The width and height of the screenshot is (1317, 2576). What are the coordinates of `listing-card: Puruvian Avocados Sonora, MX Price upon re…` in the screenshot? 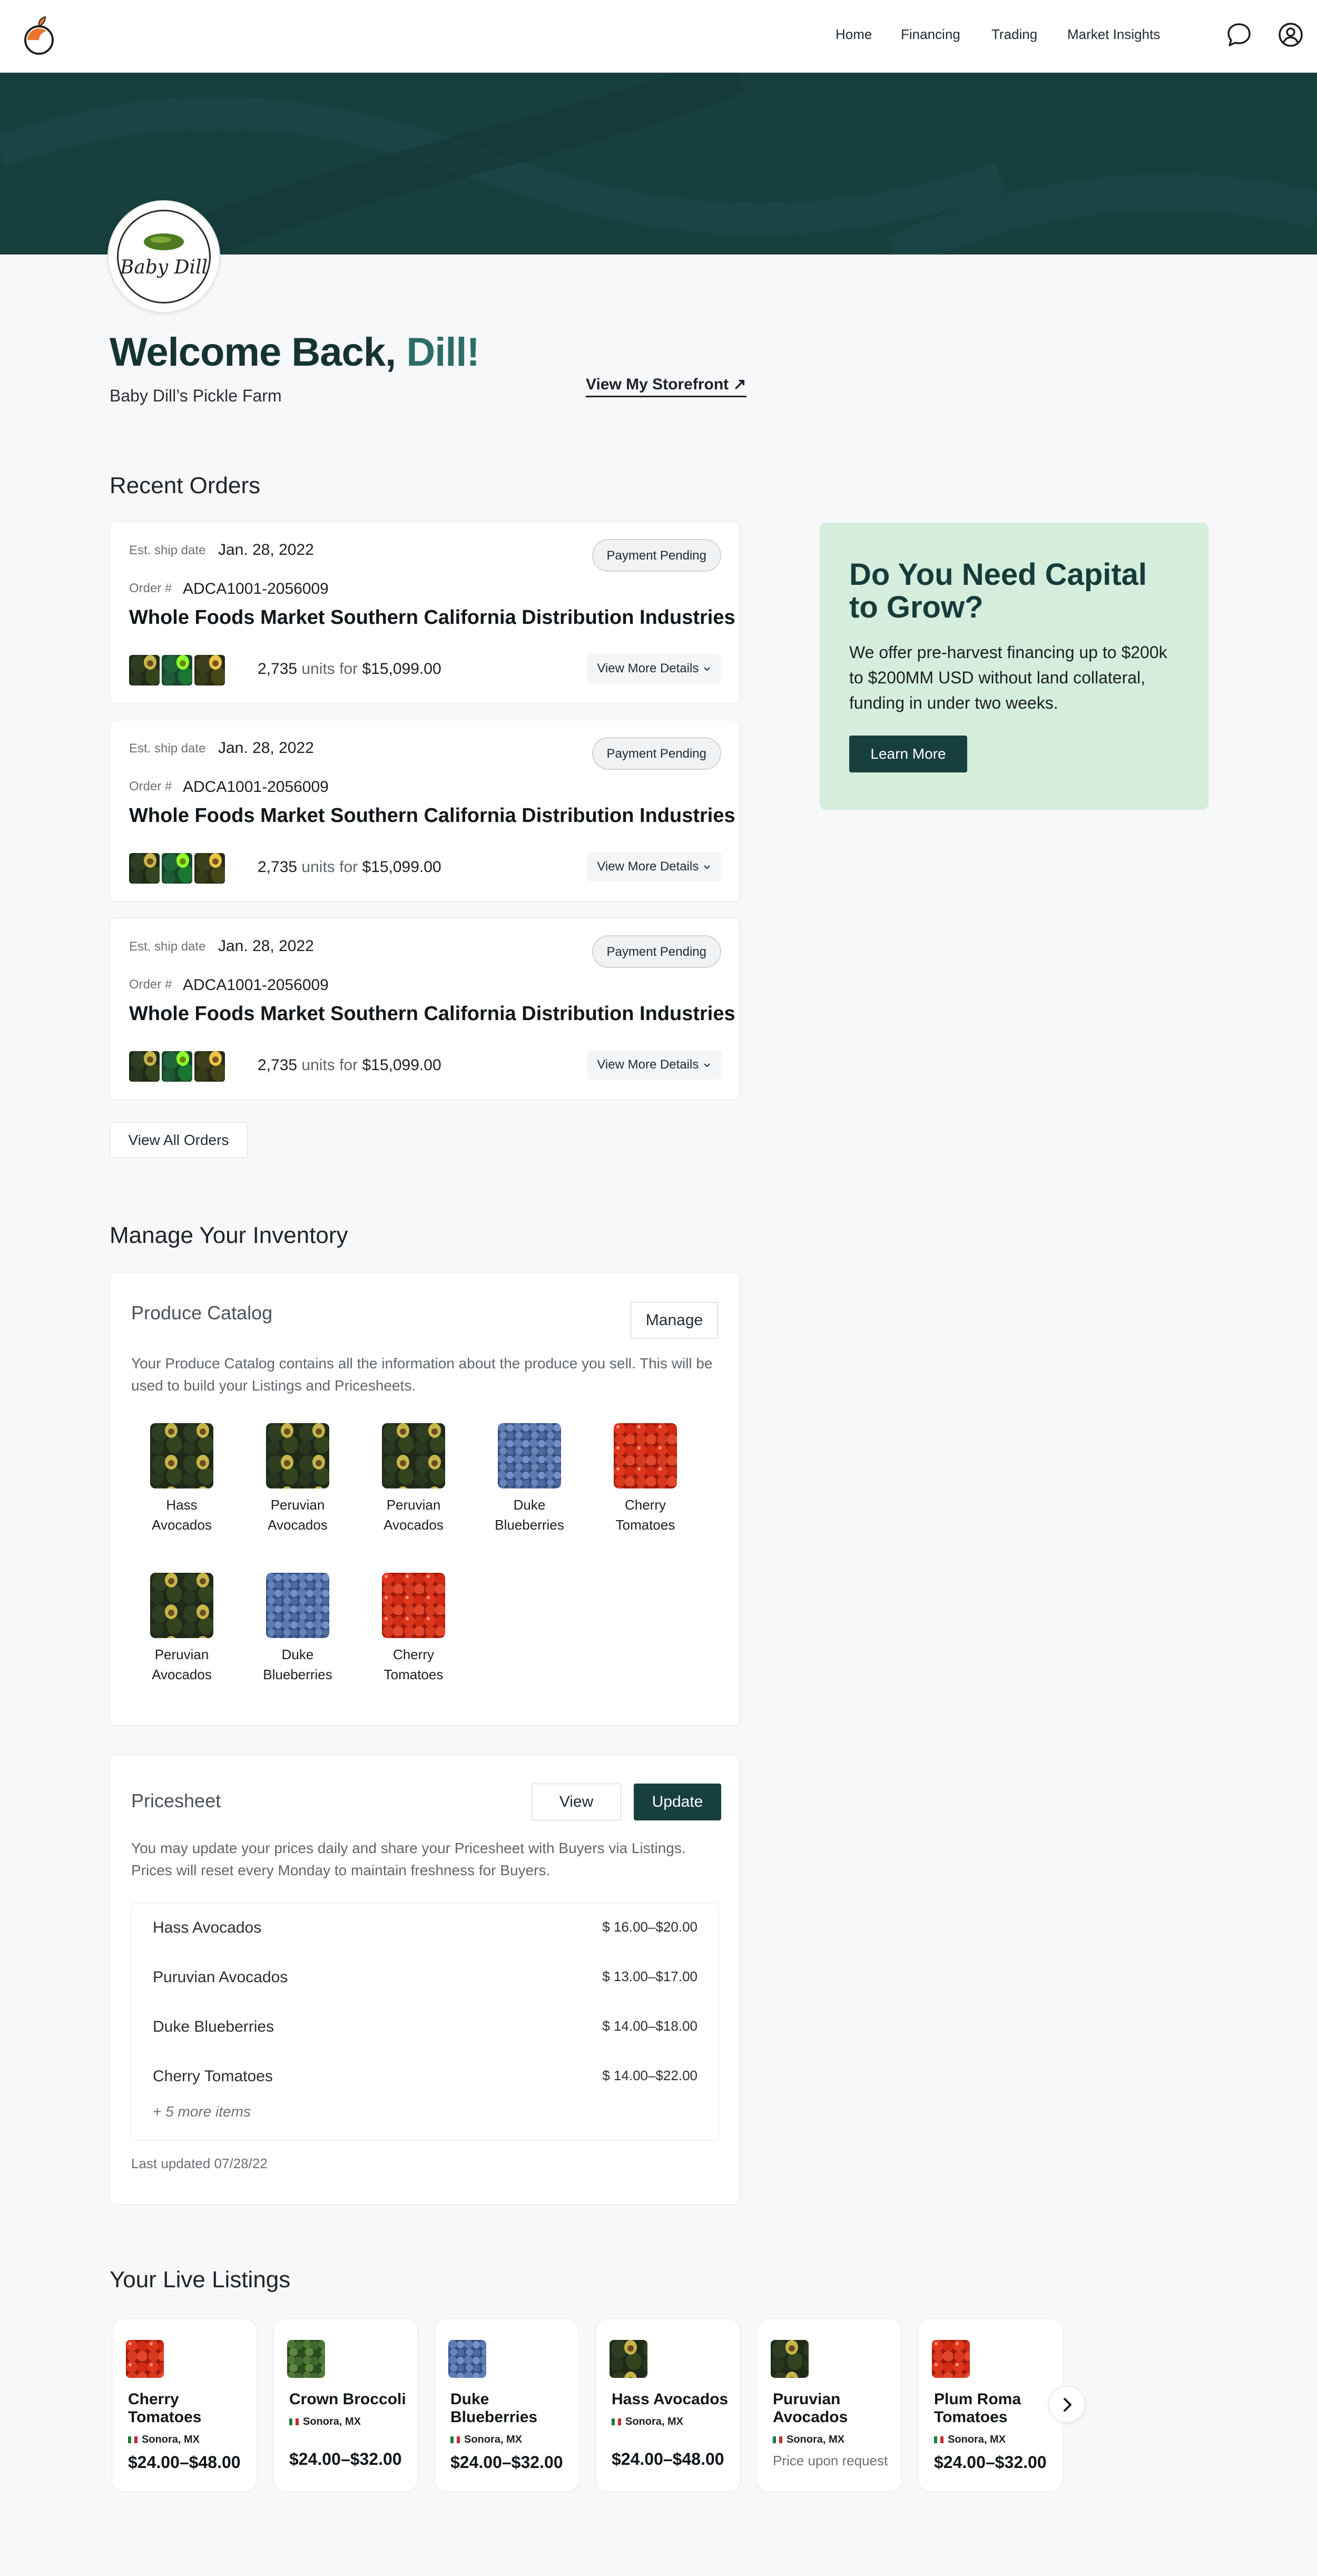 It's located at (829, 2405).